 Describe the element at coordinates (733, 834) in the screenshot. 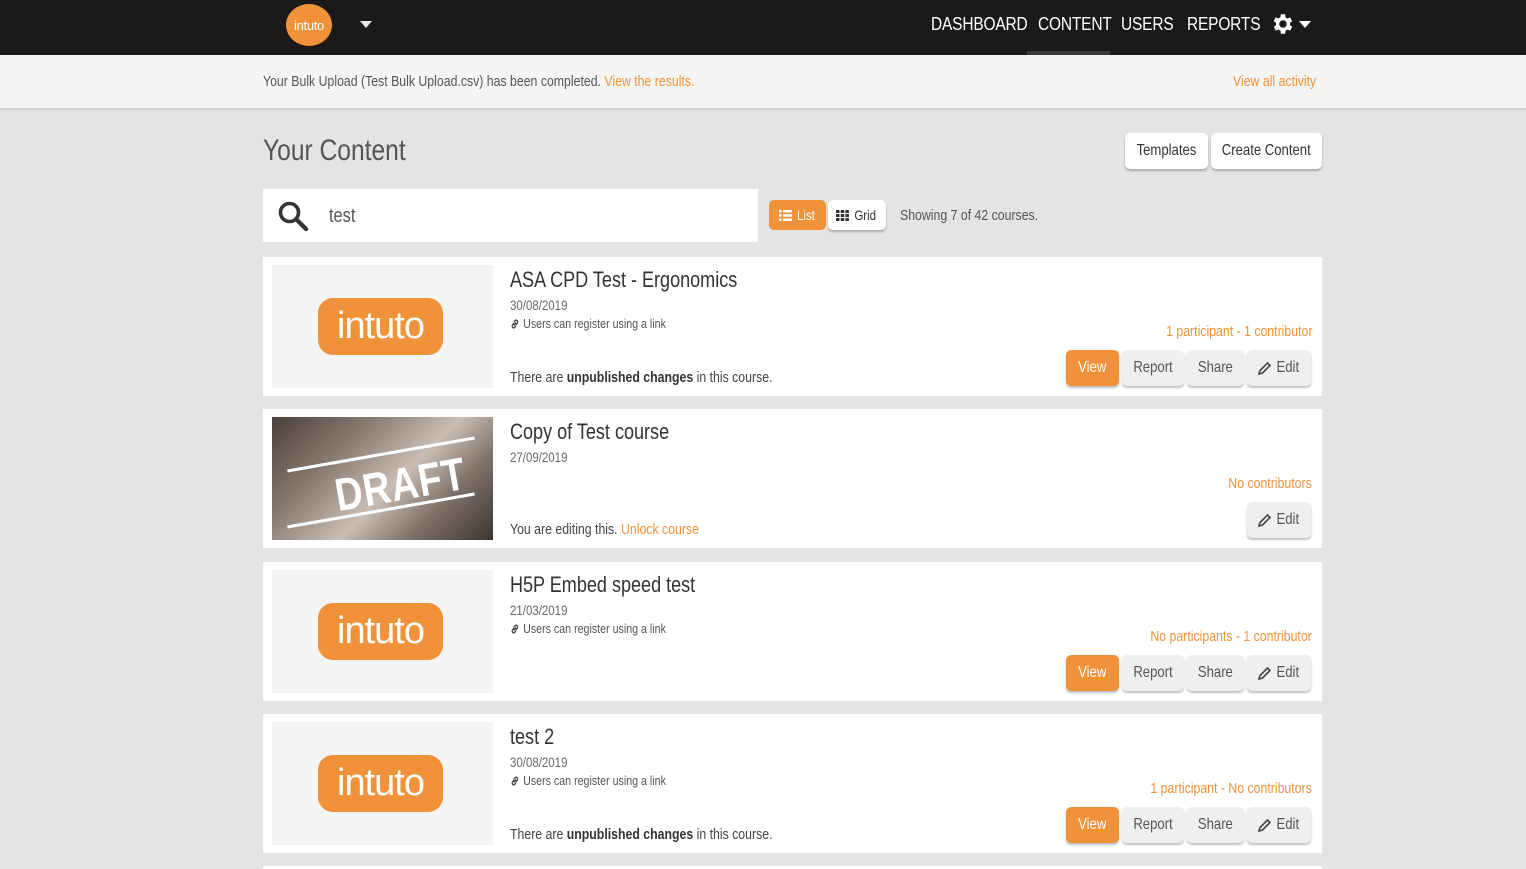

I see `note-suffix: in this course.` at that location.